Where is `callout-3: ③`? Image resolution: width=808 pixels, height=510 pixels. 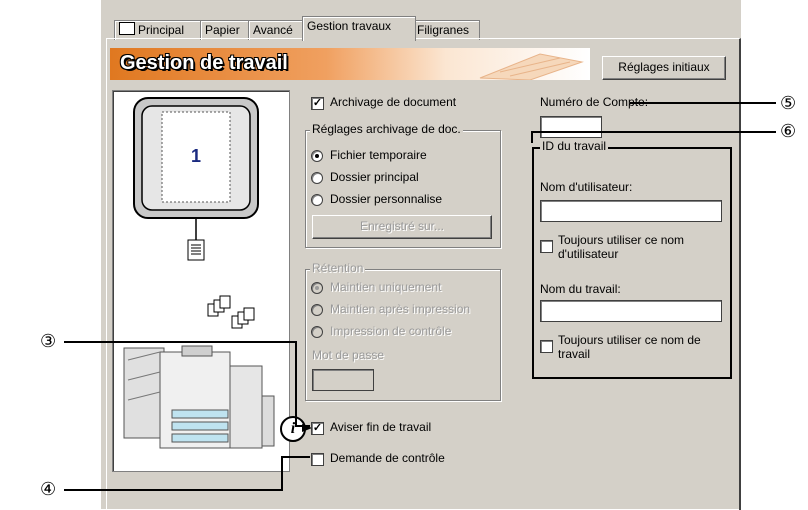
callout-3: ③ is located at coordinates (48, 341).